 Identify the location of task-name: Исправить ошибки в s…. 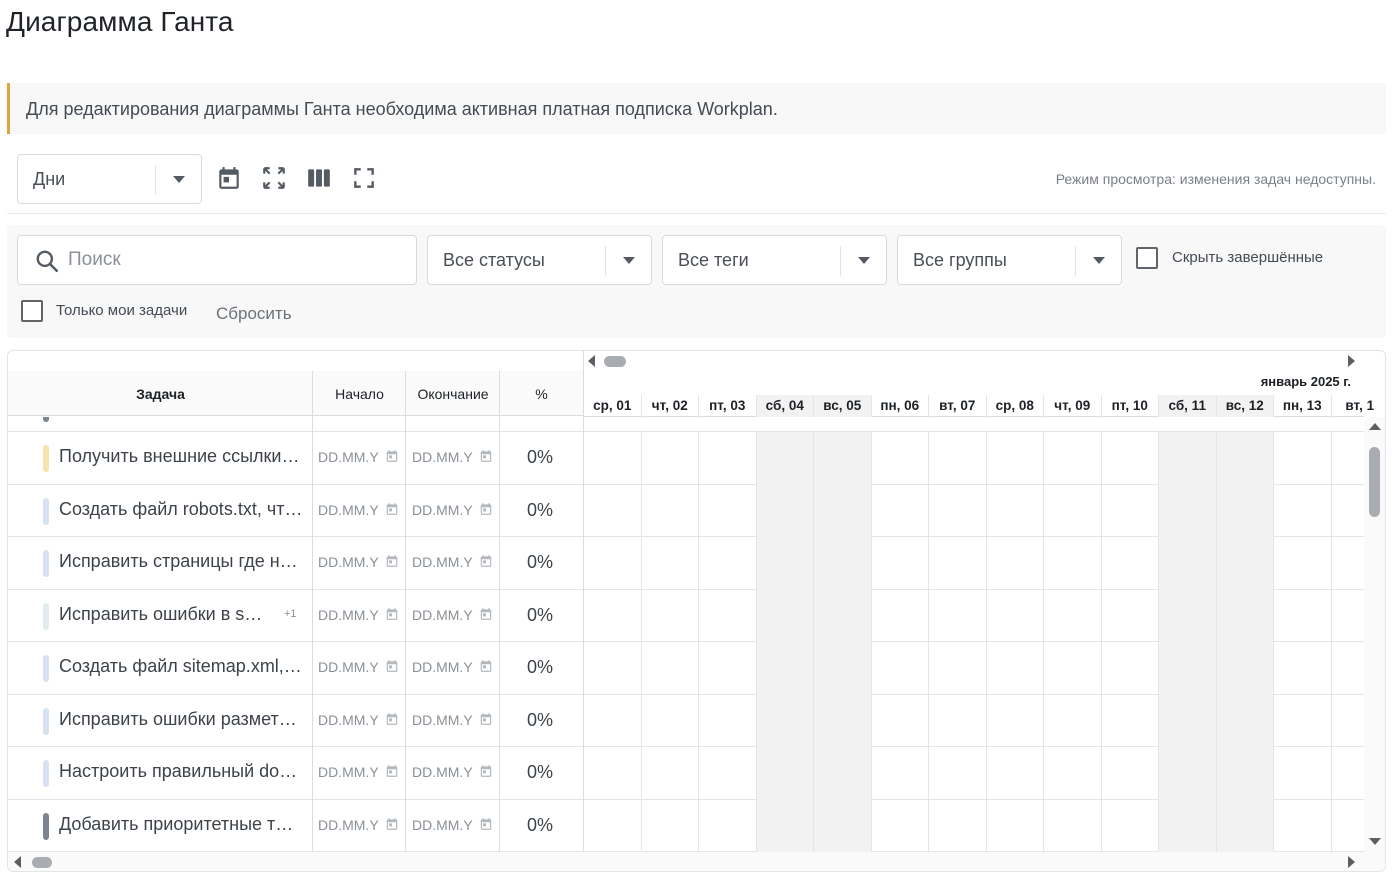
(183, 614).